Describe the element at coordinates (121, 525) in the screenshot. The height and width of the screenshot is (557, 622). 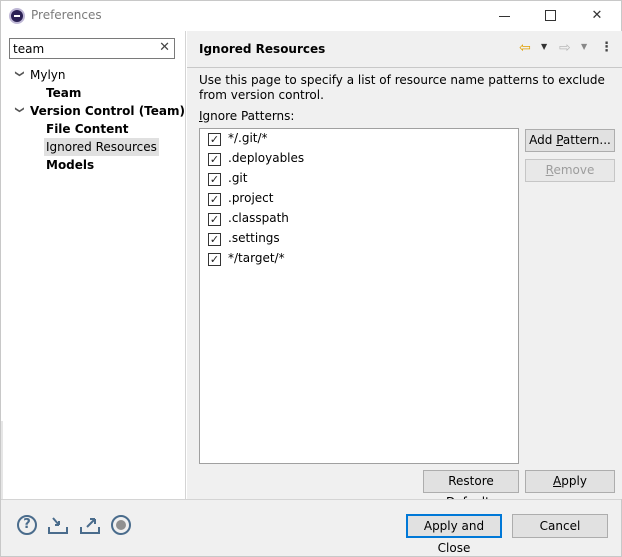
I see `record-icon` at that location.